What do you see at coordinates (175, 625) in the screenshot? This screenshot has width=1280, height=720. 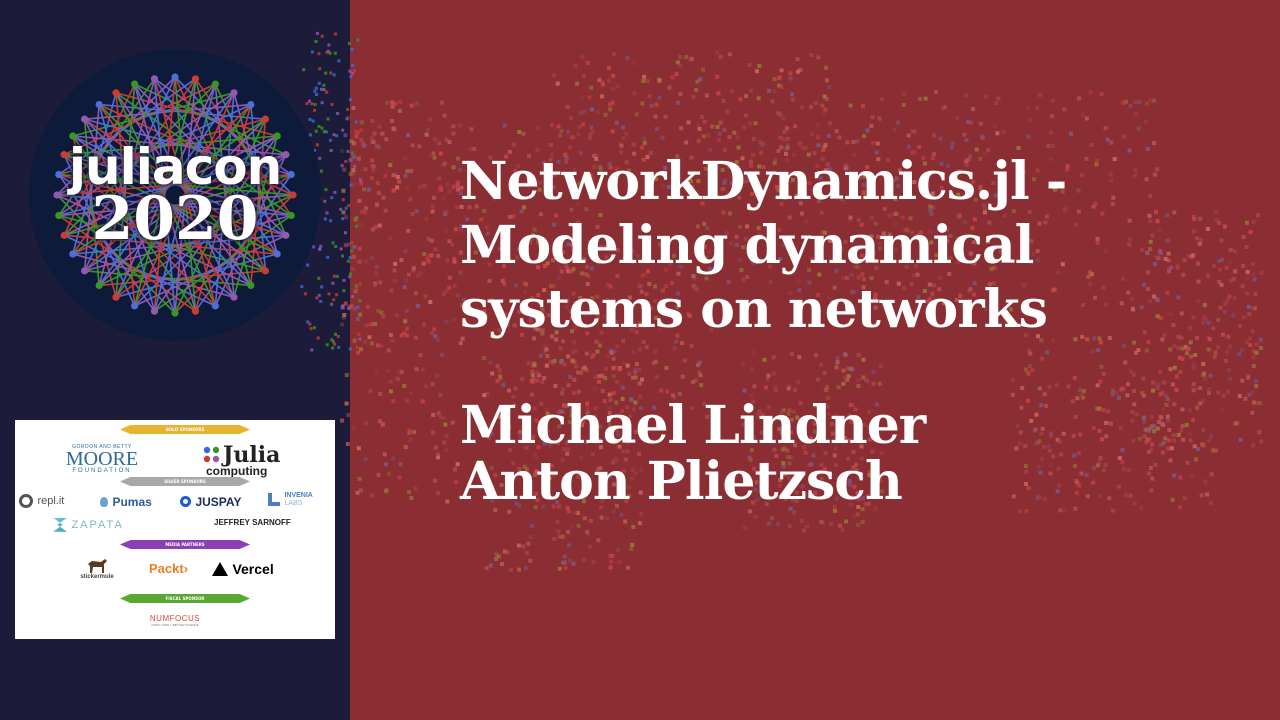 I see `numfocus-sub: OPEN CODE = BETTER SCIENCE` at bounding box center [175, 625].